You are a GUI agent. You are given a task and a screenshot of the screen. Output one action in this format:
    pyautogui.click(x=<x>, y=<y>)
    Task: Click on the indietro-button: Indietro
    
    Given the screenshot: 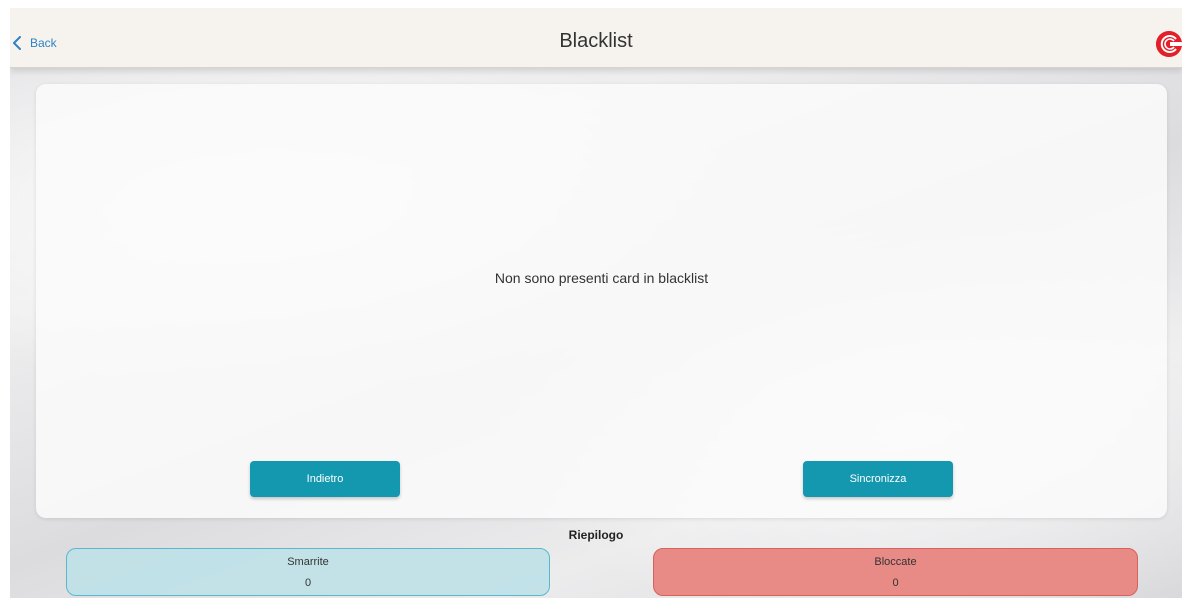 What is the action you would take?
    pyautogui.click(x=325, y=479)
    